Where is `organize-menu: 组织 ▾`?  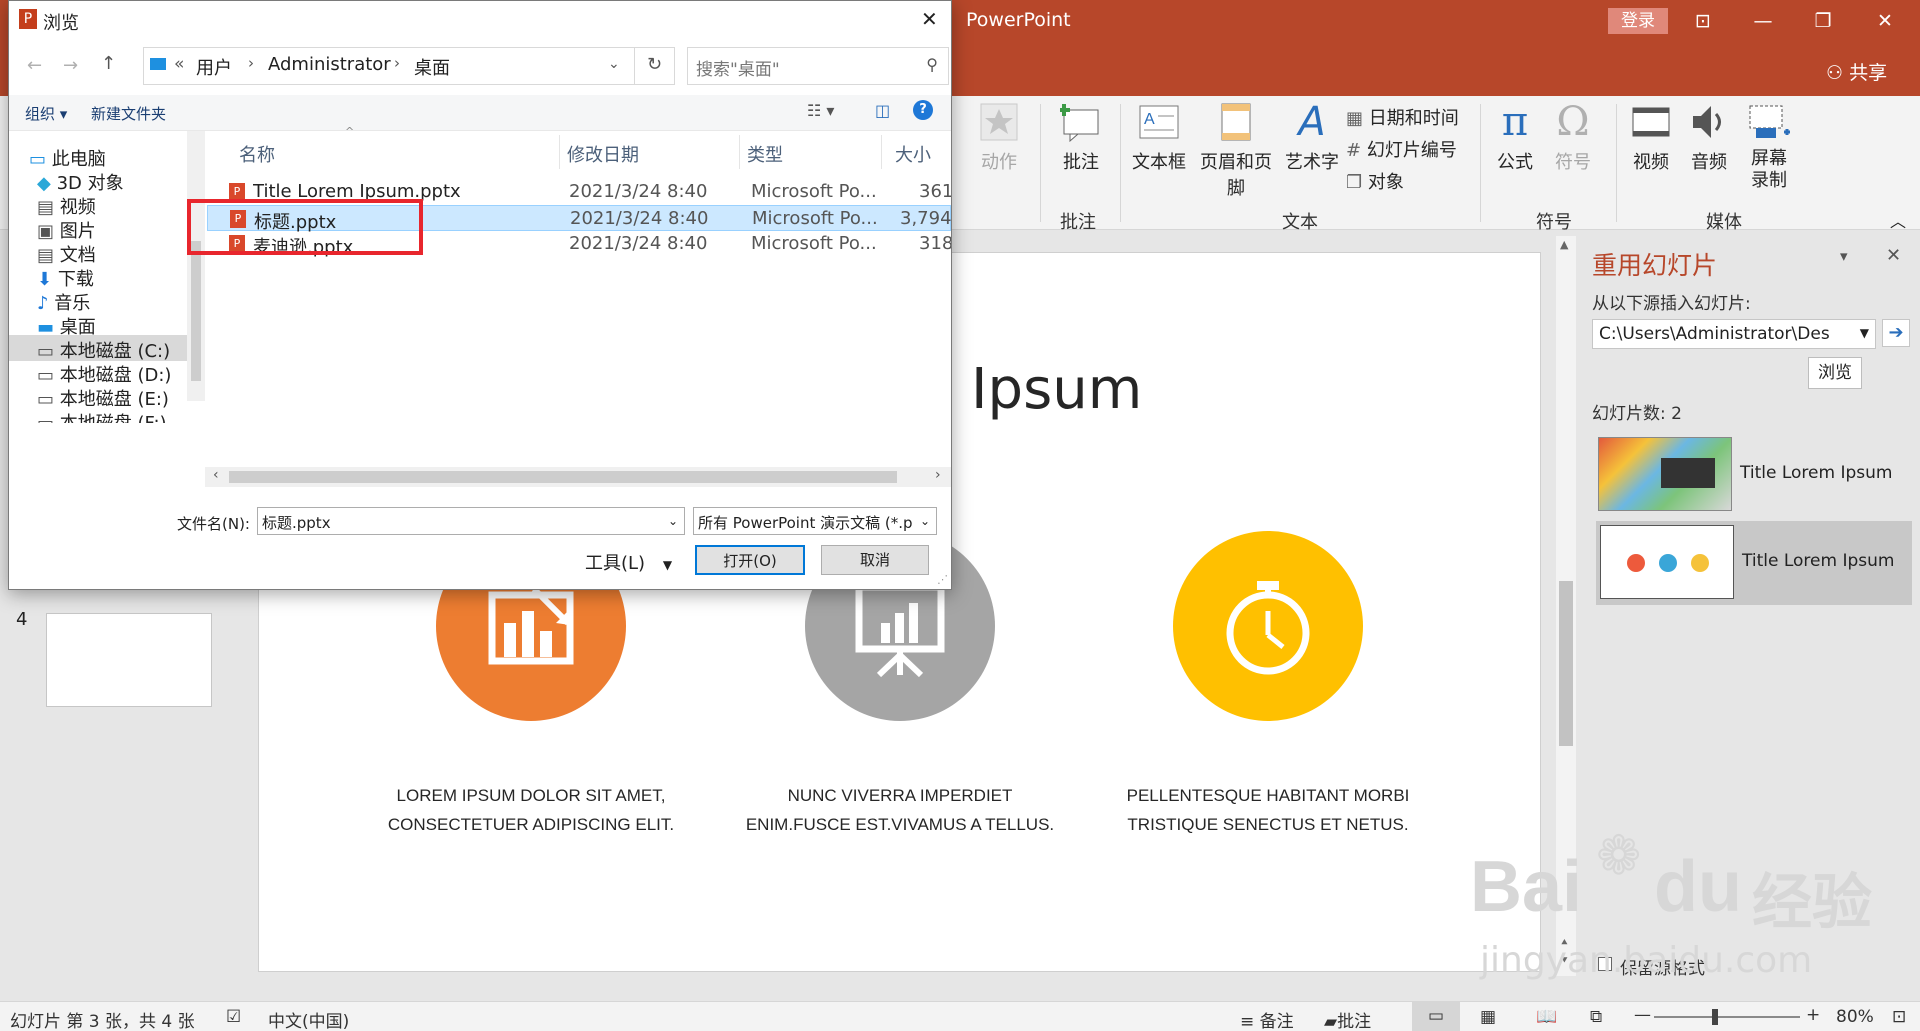
organize-menu: 组织 ▾ is located at coordinates (46, 113).